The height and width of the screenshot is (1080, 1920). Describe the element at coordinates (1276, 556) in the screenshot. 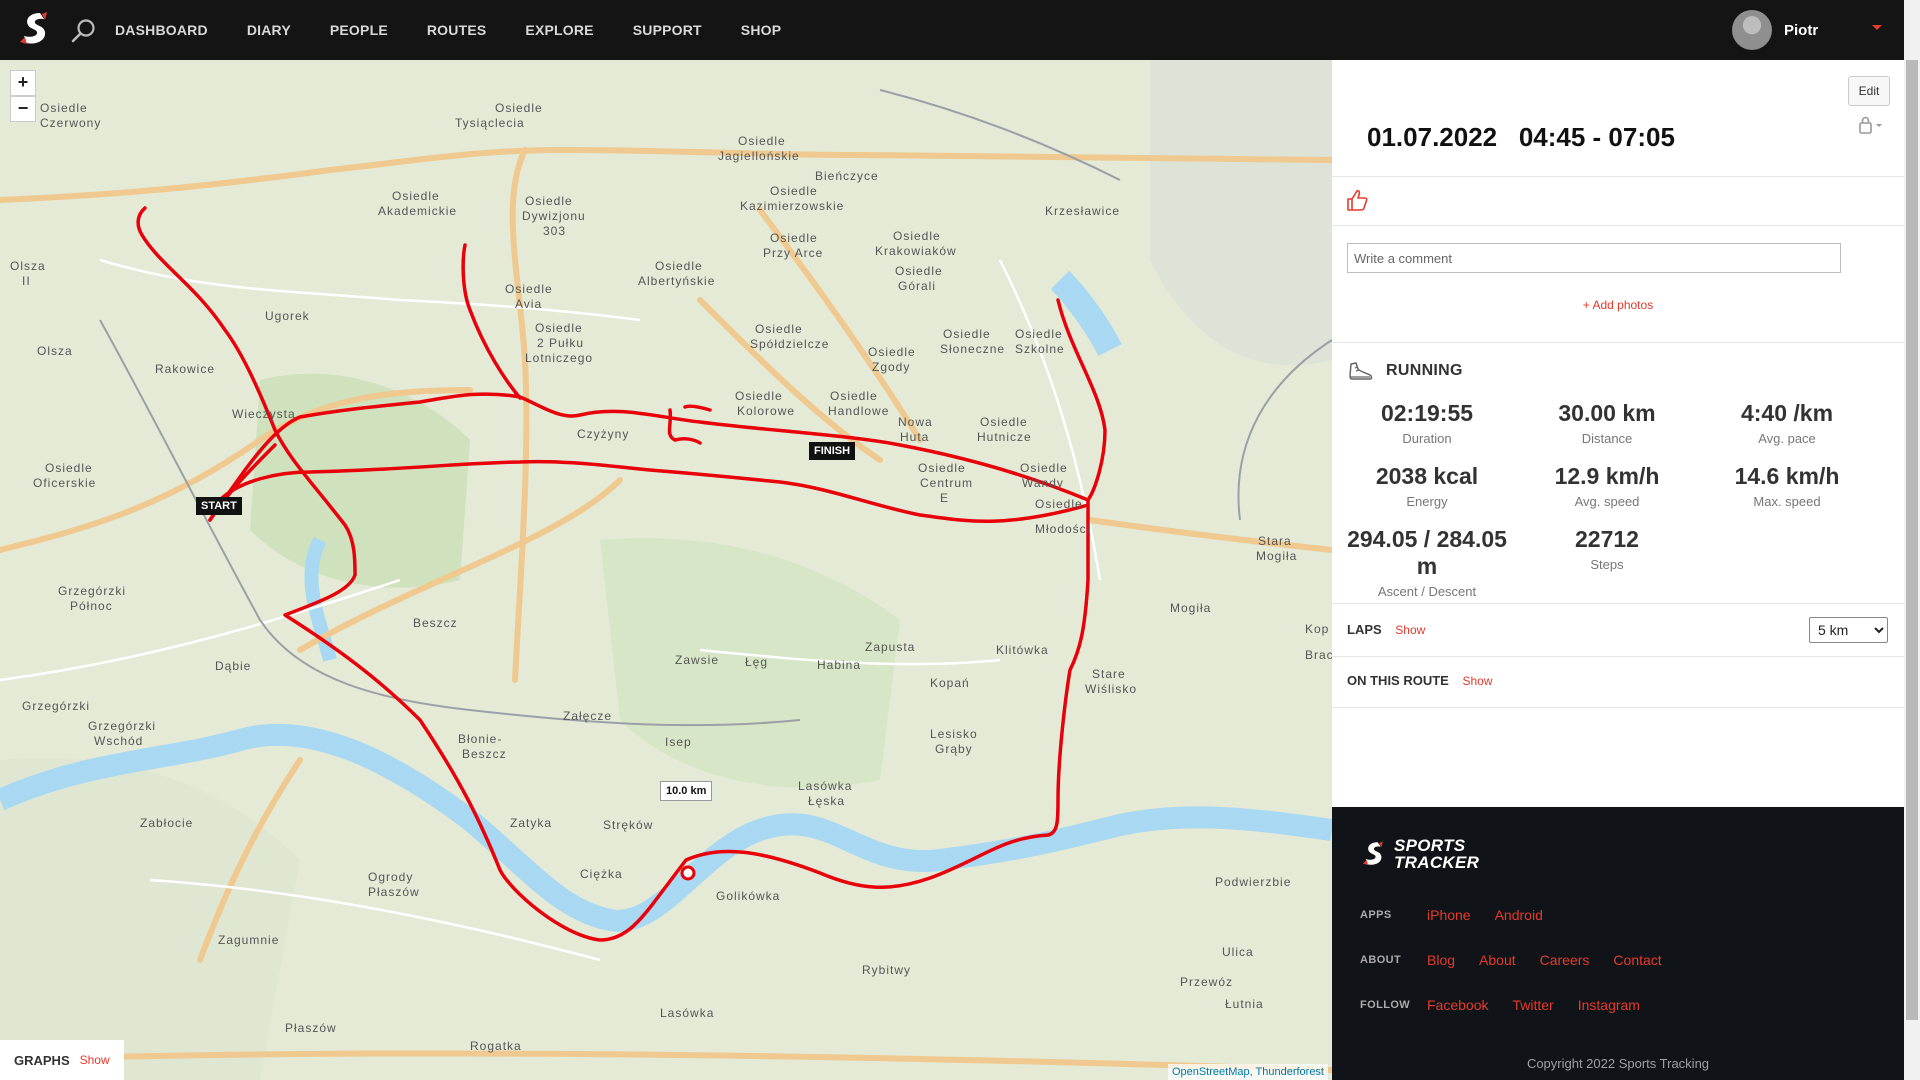

I see `map-label: Mogiła` at that location.